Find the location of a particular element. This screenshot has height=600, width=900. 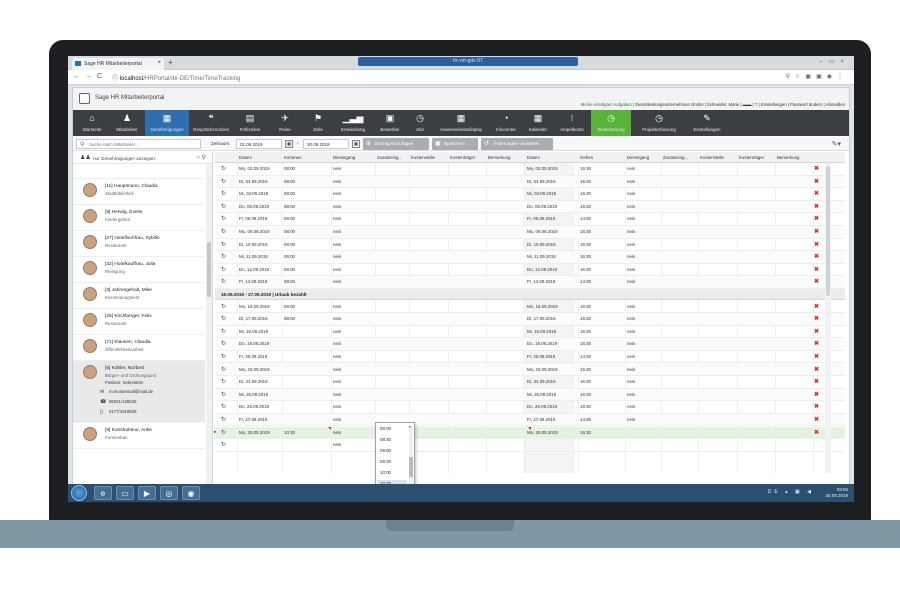

close-tab-icon: × is located at coordinates (159, 63).